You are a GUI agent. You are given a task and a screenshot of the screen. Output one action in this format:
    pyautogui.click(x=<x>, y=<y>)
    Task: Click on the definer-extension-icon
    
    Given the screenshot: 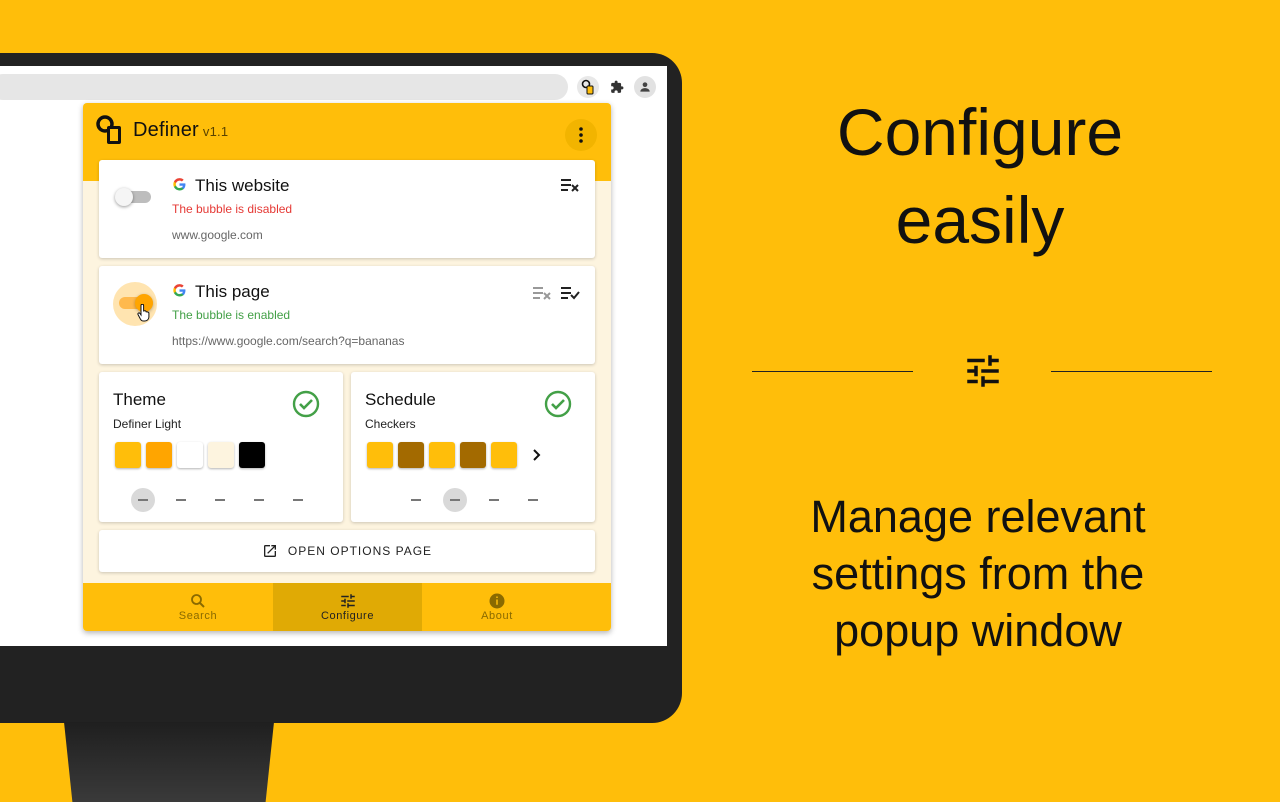 What is the action you would take?
    pyautogui.click(x=588, y=87)
    